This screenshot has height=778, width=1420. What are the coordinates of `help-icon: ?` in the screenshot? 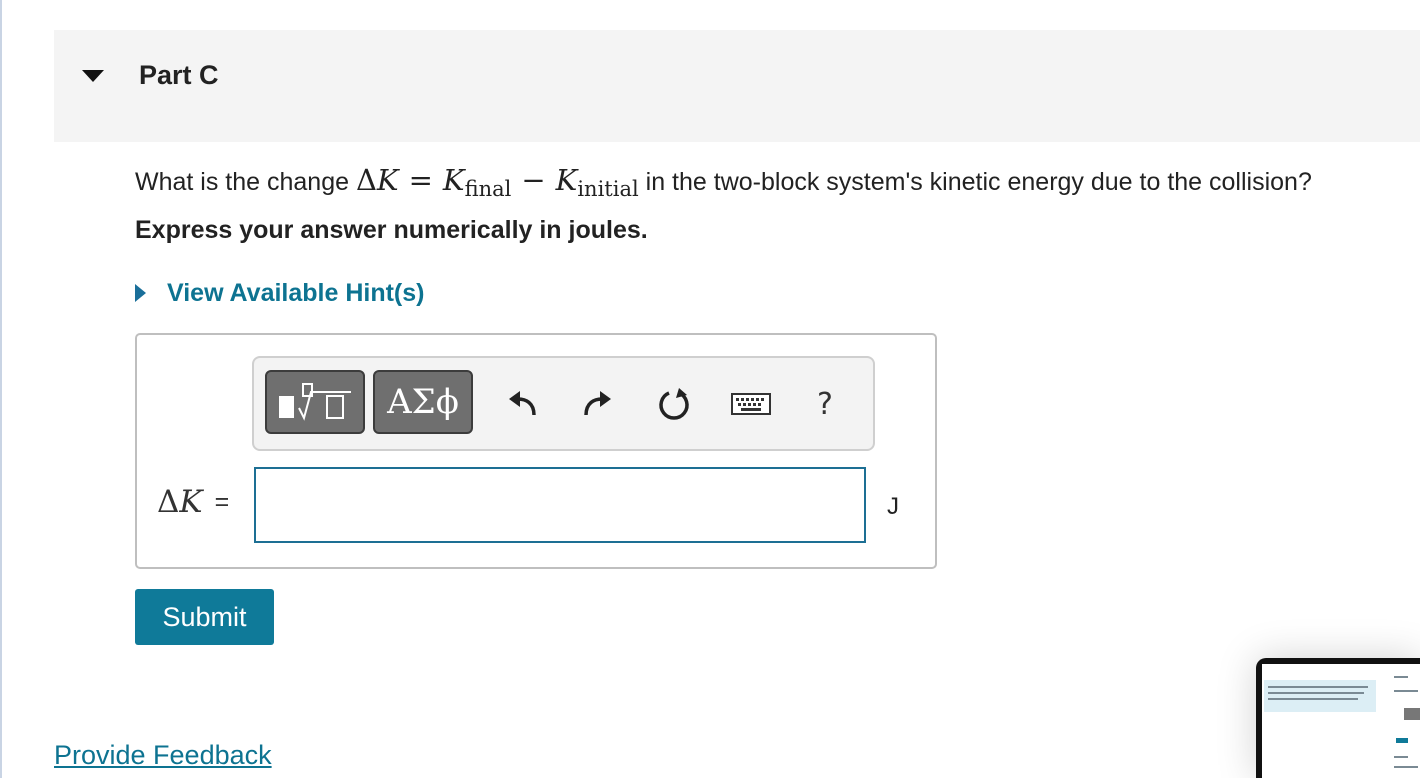 It's located at (825, 404).